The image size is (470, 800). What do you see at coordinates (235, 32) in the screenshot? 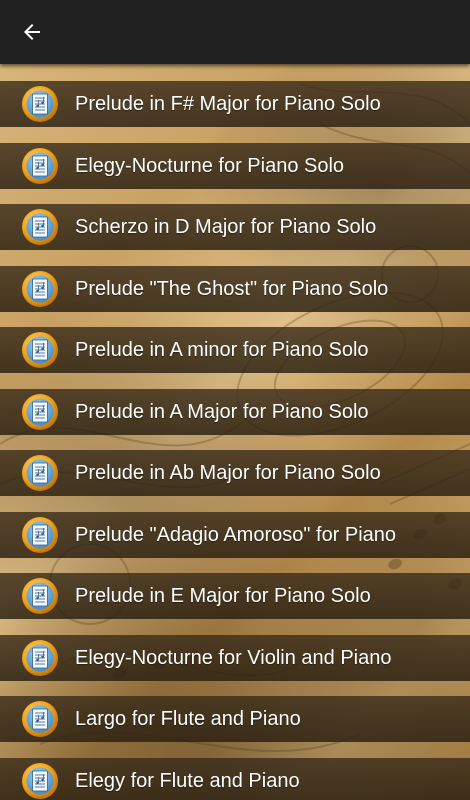
I see `app-bar` at bounding box center [235, 32].